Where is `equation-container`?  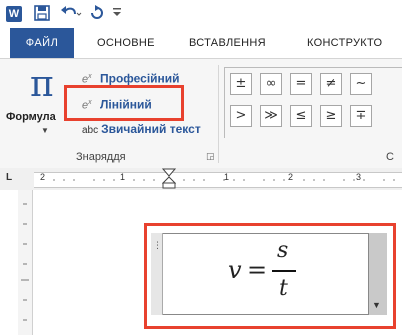
equation-container is located at coordinates (268, 274).